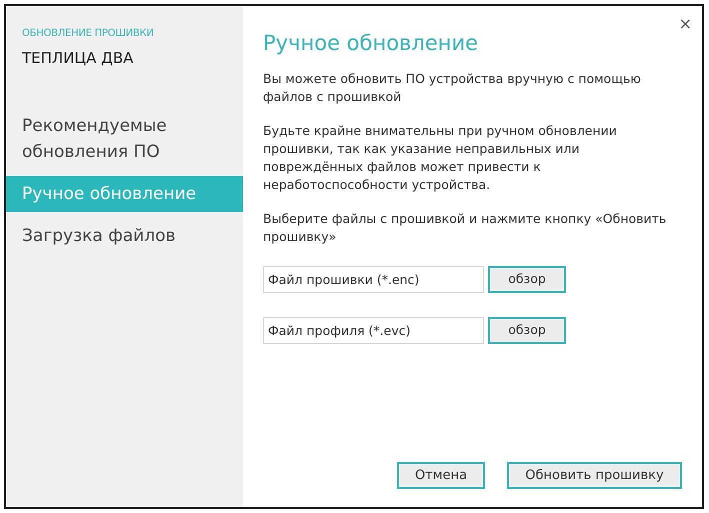 The image size is (709, 513). Describe the element at coordinates (452, 88) in the screenshot. I see `description-text: Вы можете обновить ПО устройства вручную с помощью файлов с прошивкой` at that location.